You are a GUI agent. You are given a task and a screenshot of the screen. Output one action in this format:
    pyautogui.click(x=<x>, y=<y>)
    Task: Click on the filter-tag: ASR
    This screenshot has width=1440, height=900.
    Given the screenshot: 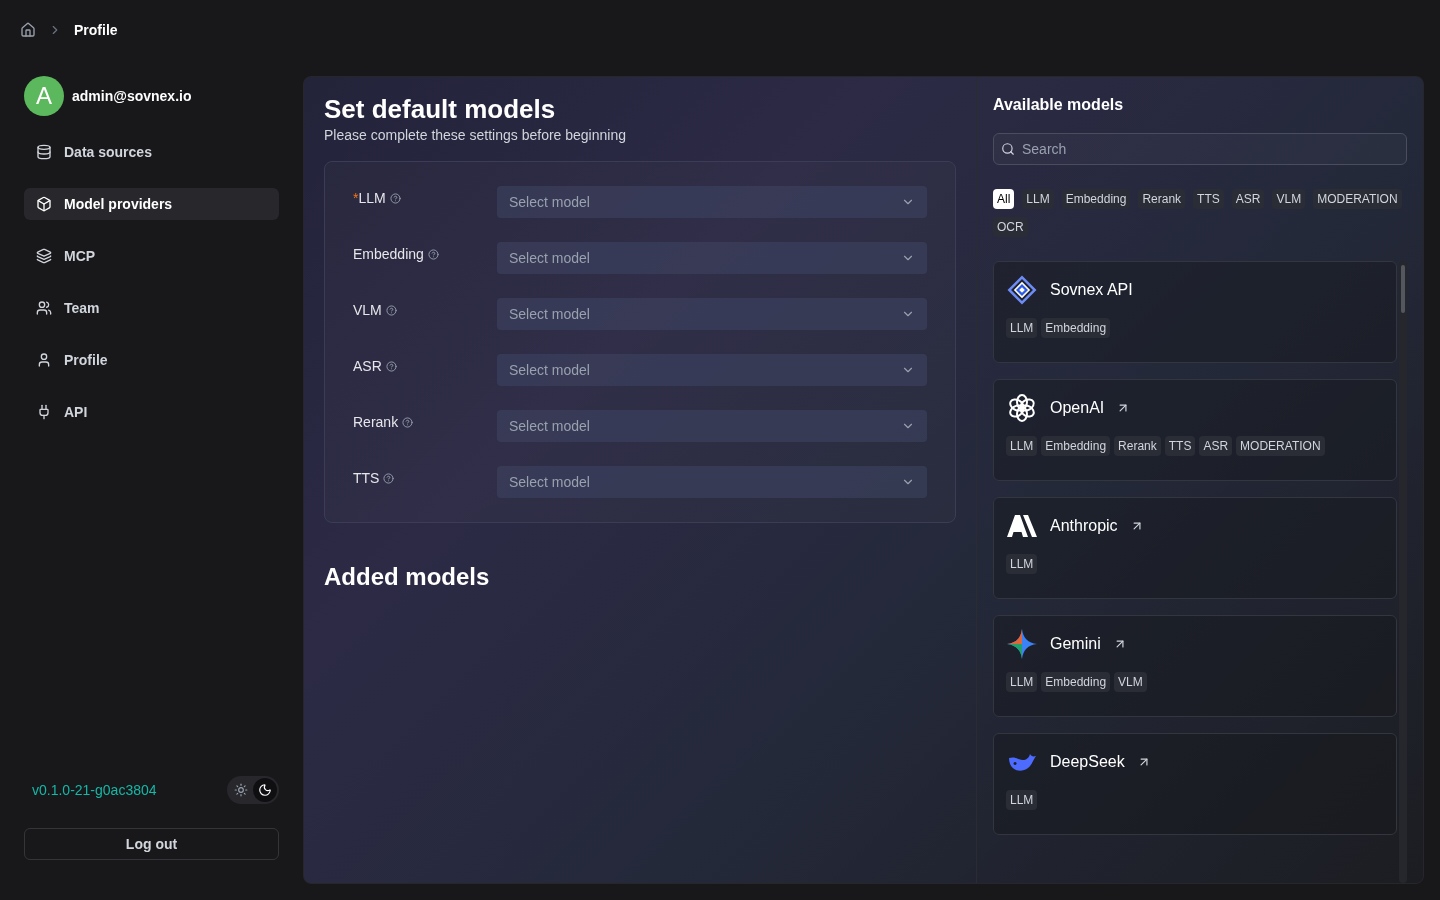 What is the action you would take?
    pyautogui.click(x=1248, y=199)
    